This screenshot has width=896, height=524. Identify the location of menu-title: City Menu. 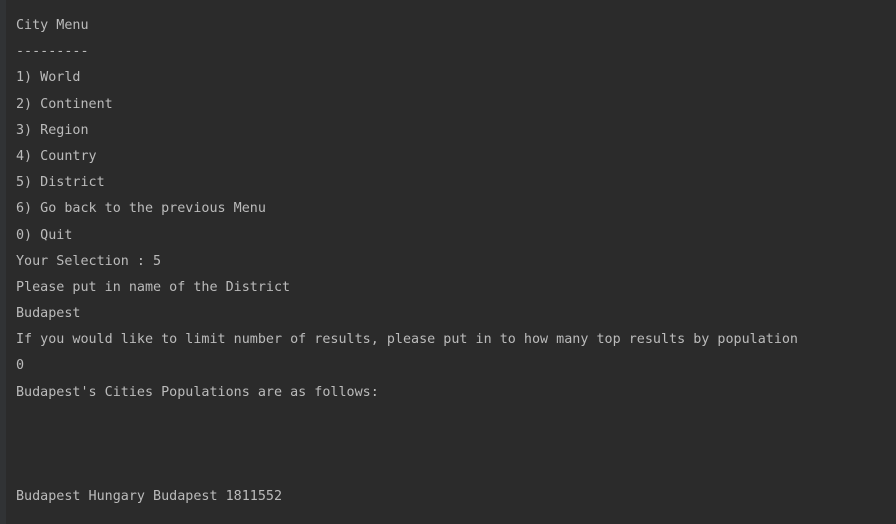
(52, 25).